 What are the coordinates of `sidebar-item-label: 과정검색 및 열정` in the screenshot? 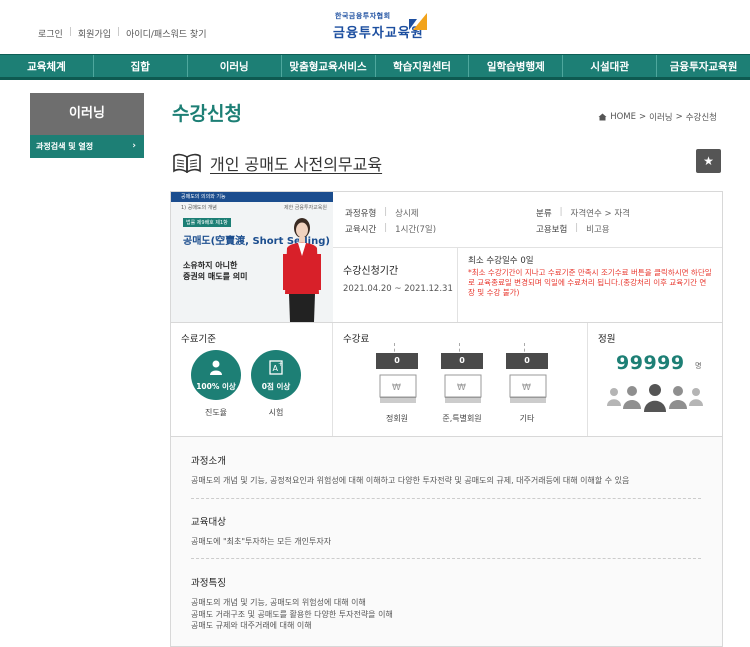 It's located at (65, 146).